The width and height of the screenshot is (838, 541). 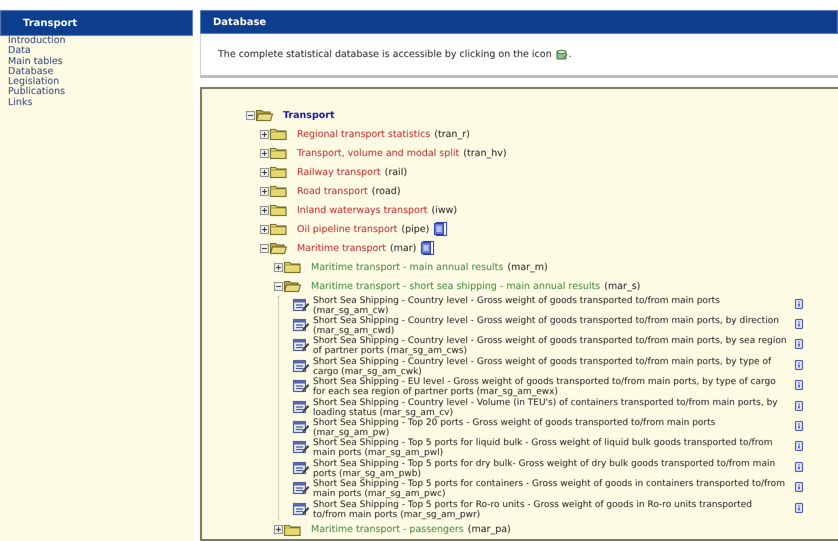 I want to click on dataset-title: Short Sea Shipping - Country level - Gross weight of goods transported to/from main ports (mar_sg_am_cw), so click(x=550, y=306).